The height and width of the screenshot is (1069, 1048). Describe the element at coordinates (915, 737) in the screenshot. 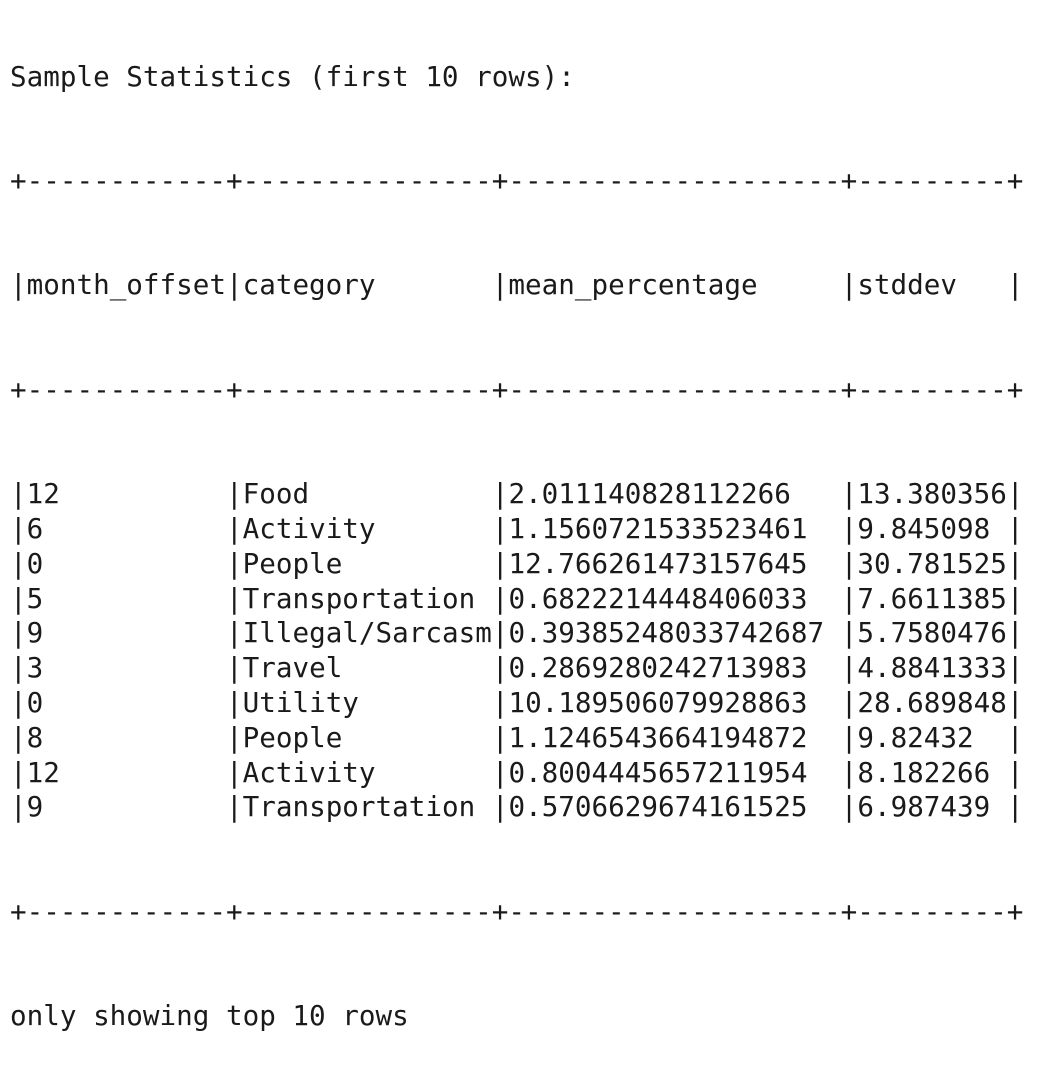

I see `cell-stddev: 9.82432` at that location.